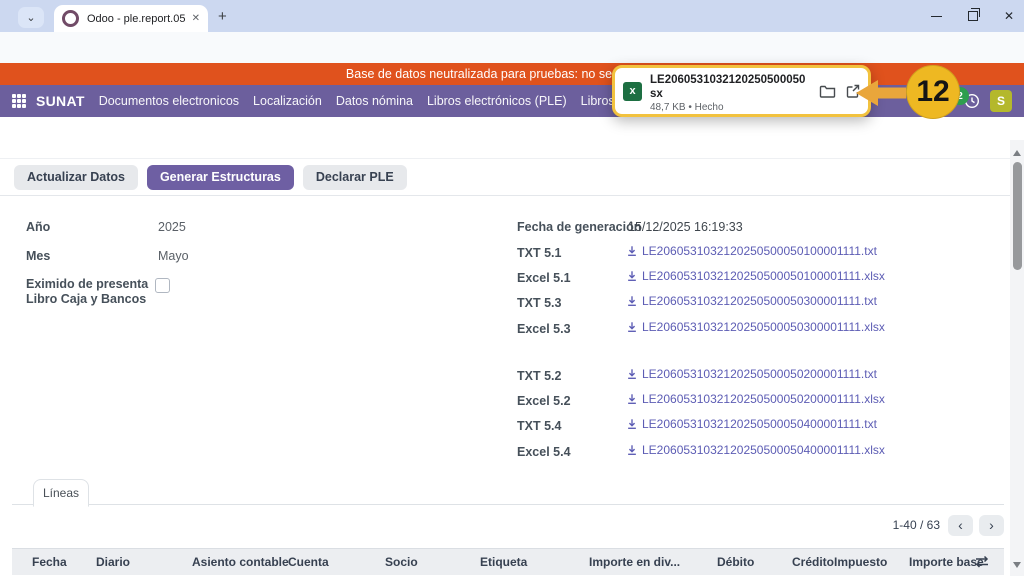 Image resolution: width=1024 pixels, height=576 pixels. What do you see at coordinates (759, 251) in the screenshot?
I see `file-name: LE2060531032120250500050100001111.txt` at bounding box center [759, 251].